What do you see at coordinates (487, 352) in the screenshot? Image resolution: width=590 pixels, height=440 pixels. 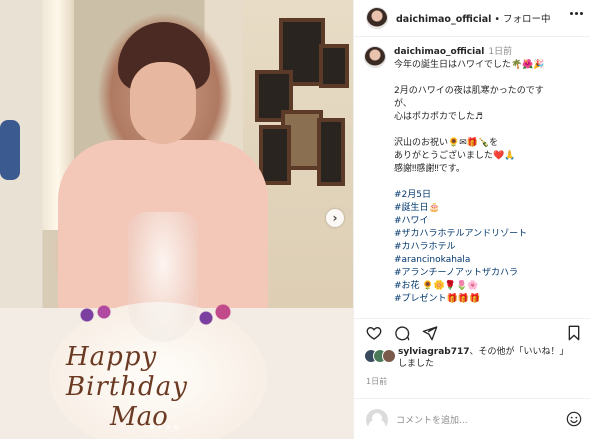 I see `likes-middle: 、その他` at bounding box center [487, 352].